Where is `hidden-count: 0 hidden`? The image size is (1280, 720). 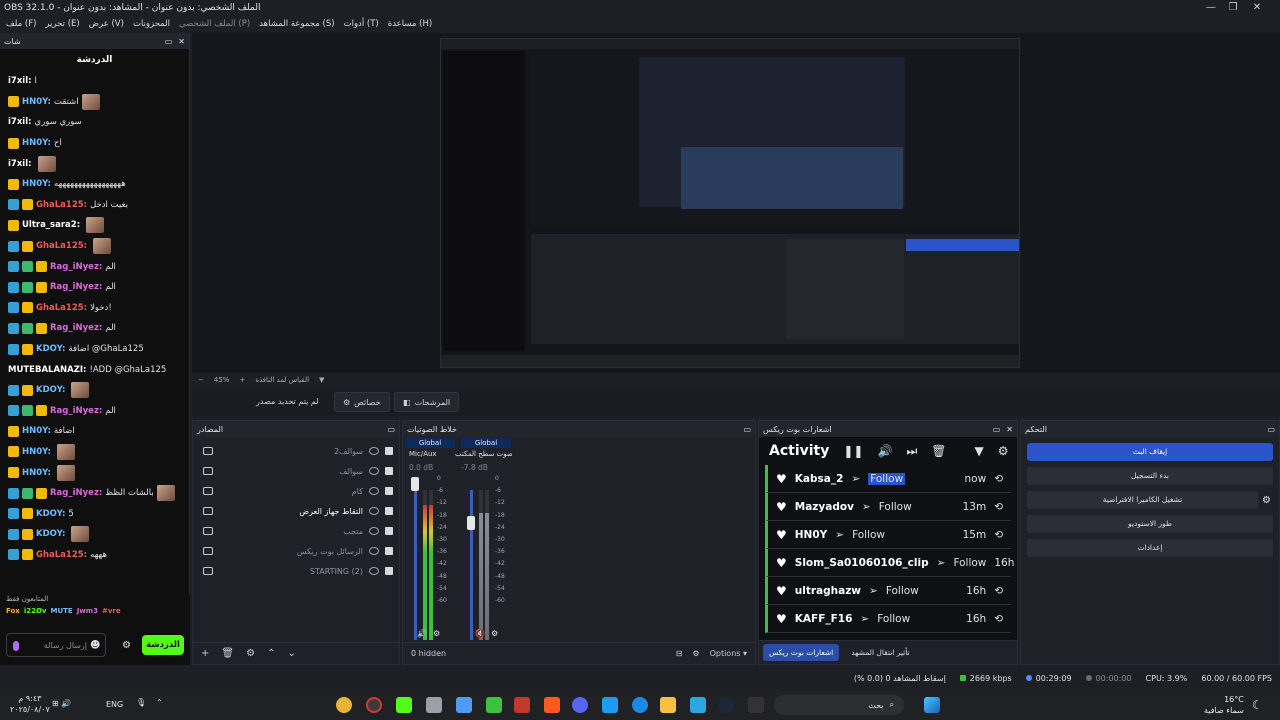 hidden-count: 0 hidden is located at coordinates (428, 653).